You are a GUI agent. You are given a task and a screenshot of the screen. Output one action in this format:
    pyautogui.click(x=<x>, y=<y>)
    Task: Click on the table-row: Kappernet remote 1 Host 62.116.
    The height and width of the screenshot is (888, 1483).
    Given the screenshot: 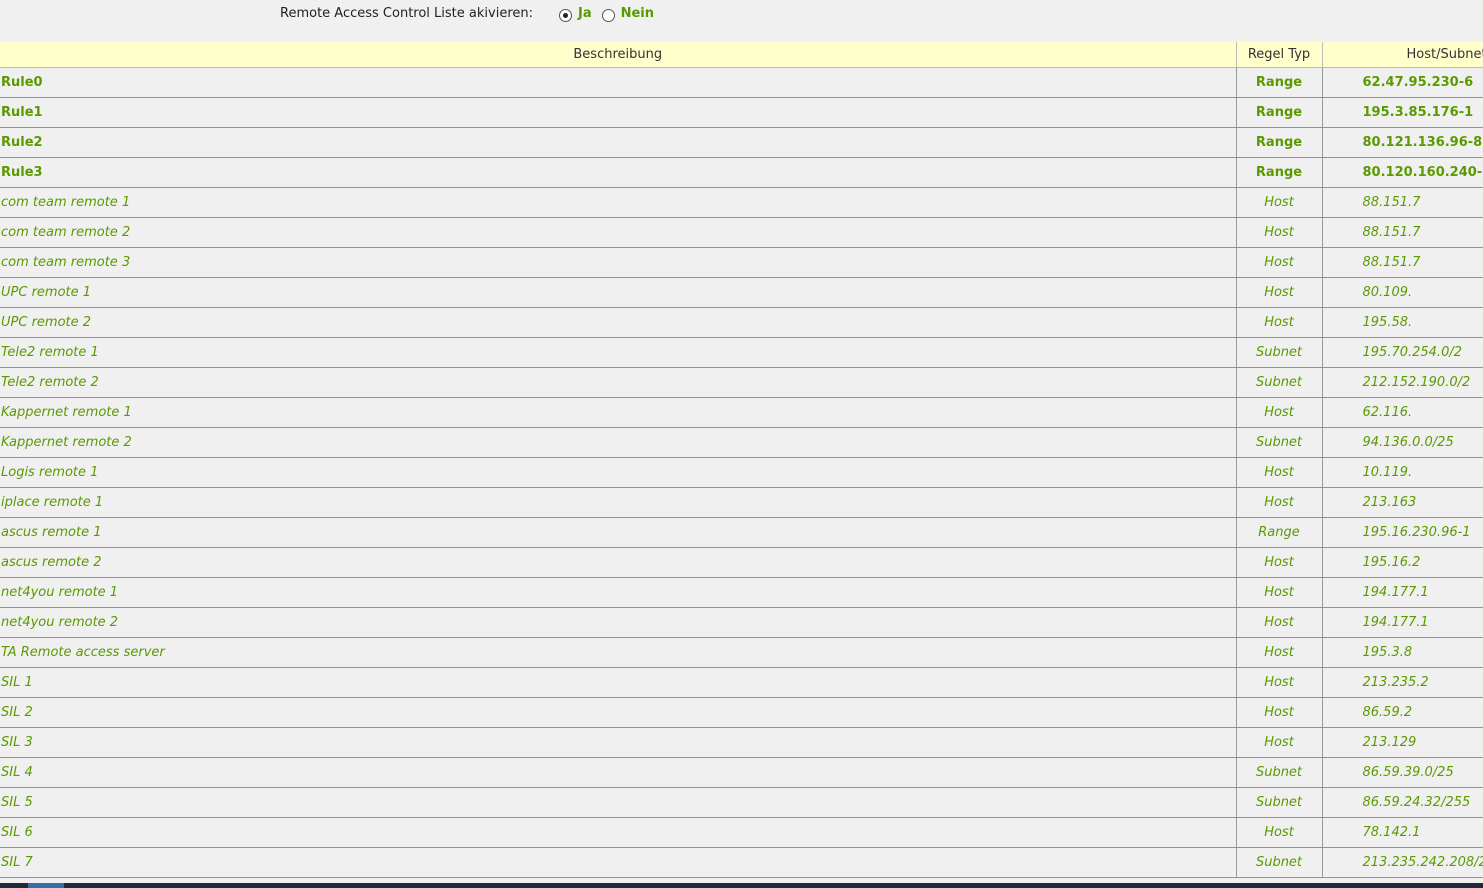 What is the action you would take?
    pyautogui.click(x=741, y=412)
    